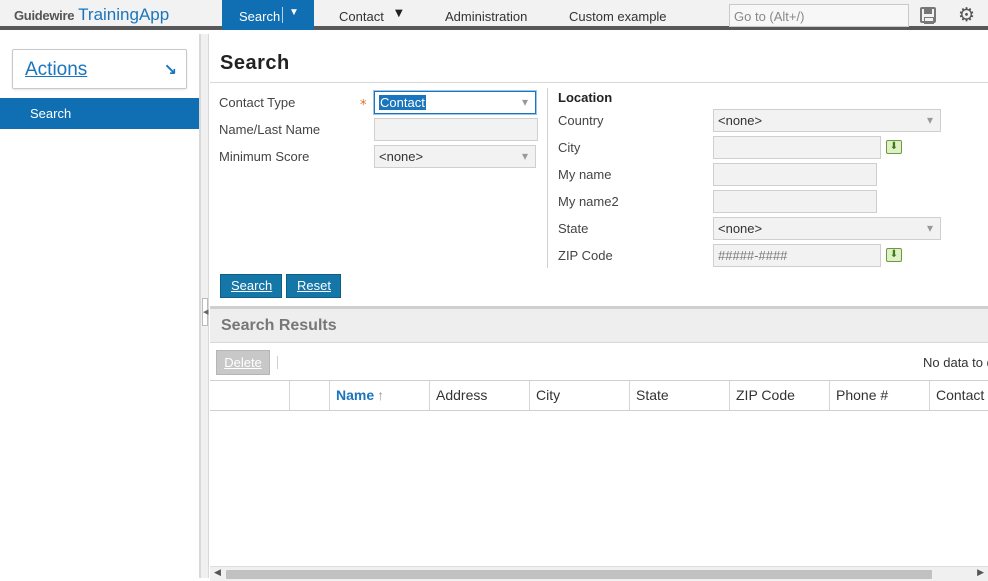  Describe the element at coordinates (243, 362) in the screenshot. I see `delete-button: Delete` at that location.